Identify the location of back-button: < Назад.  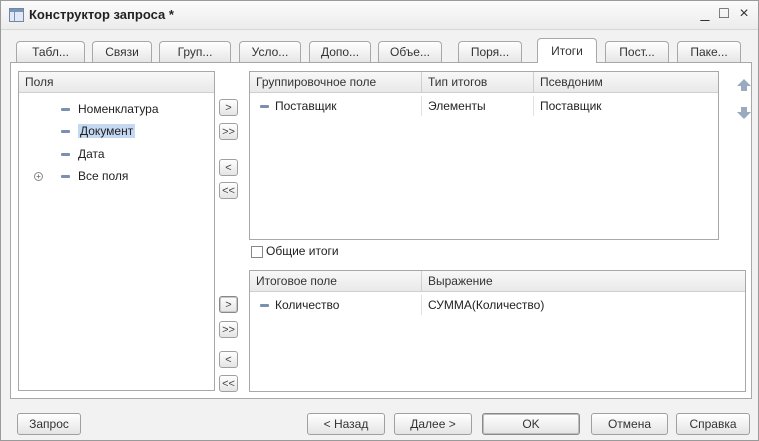
(346, 424).